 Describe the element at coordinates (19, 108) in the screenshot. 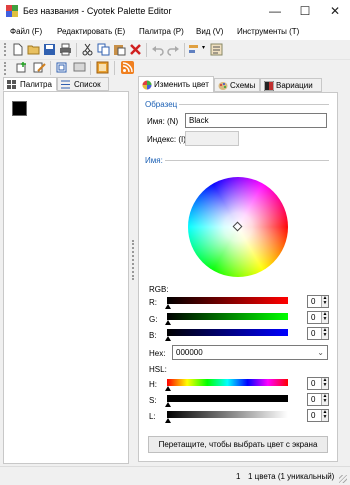

I see `color-swatch` at that location.